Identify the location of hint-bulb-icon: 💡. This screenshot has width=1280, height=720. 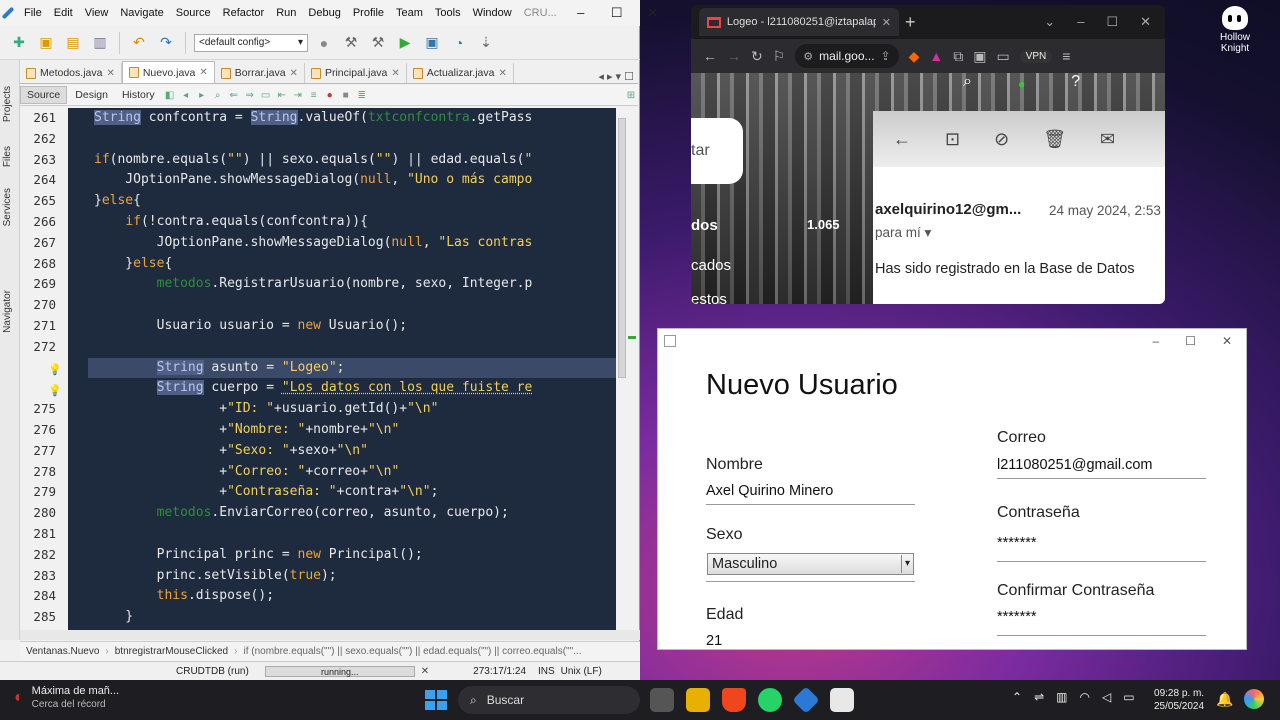
(55, 369).